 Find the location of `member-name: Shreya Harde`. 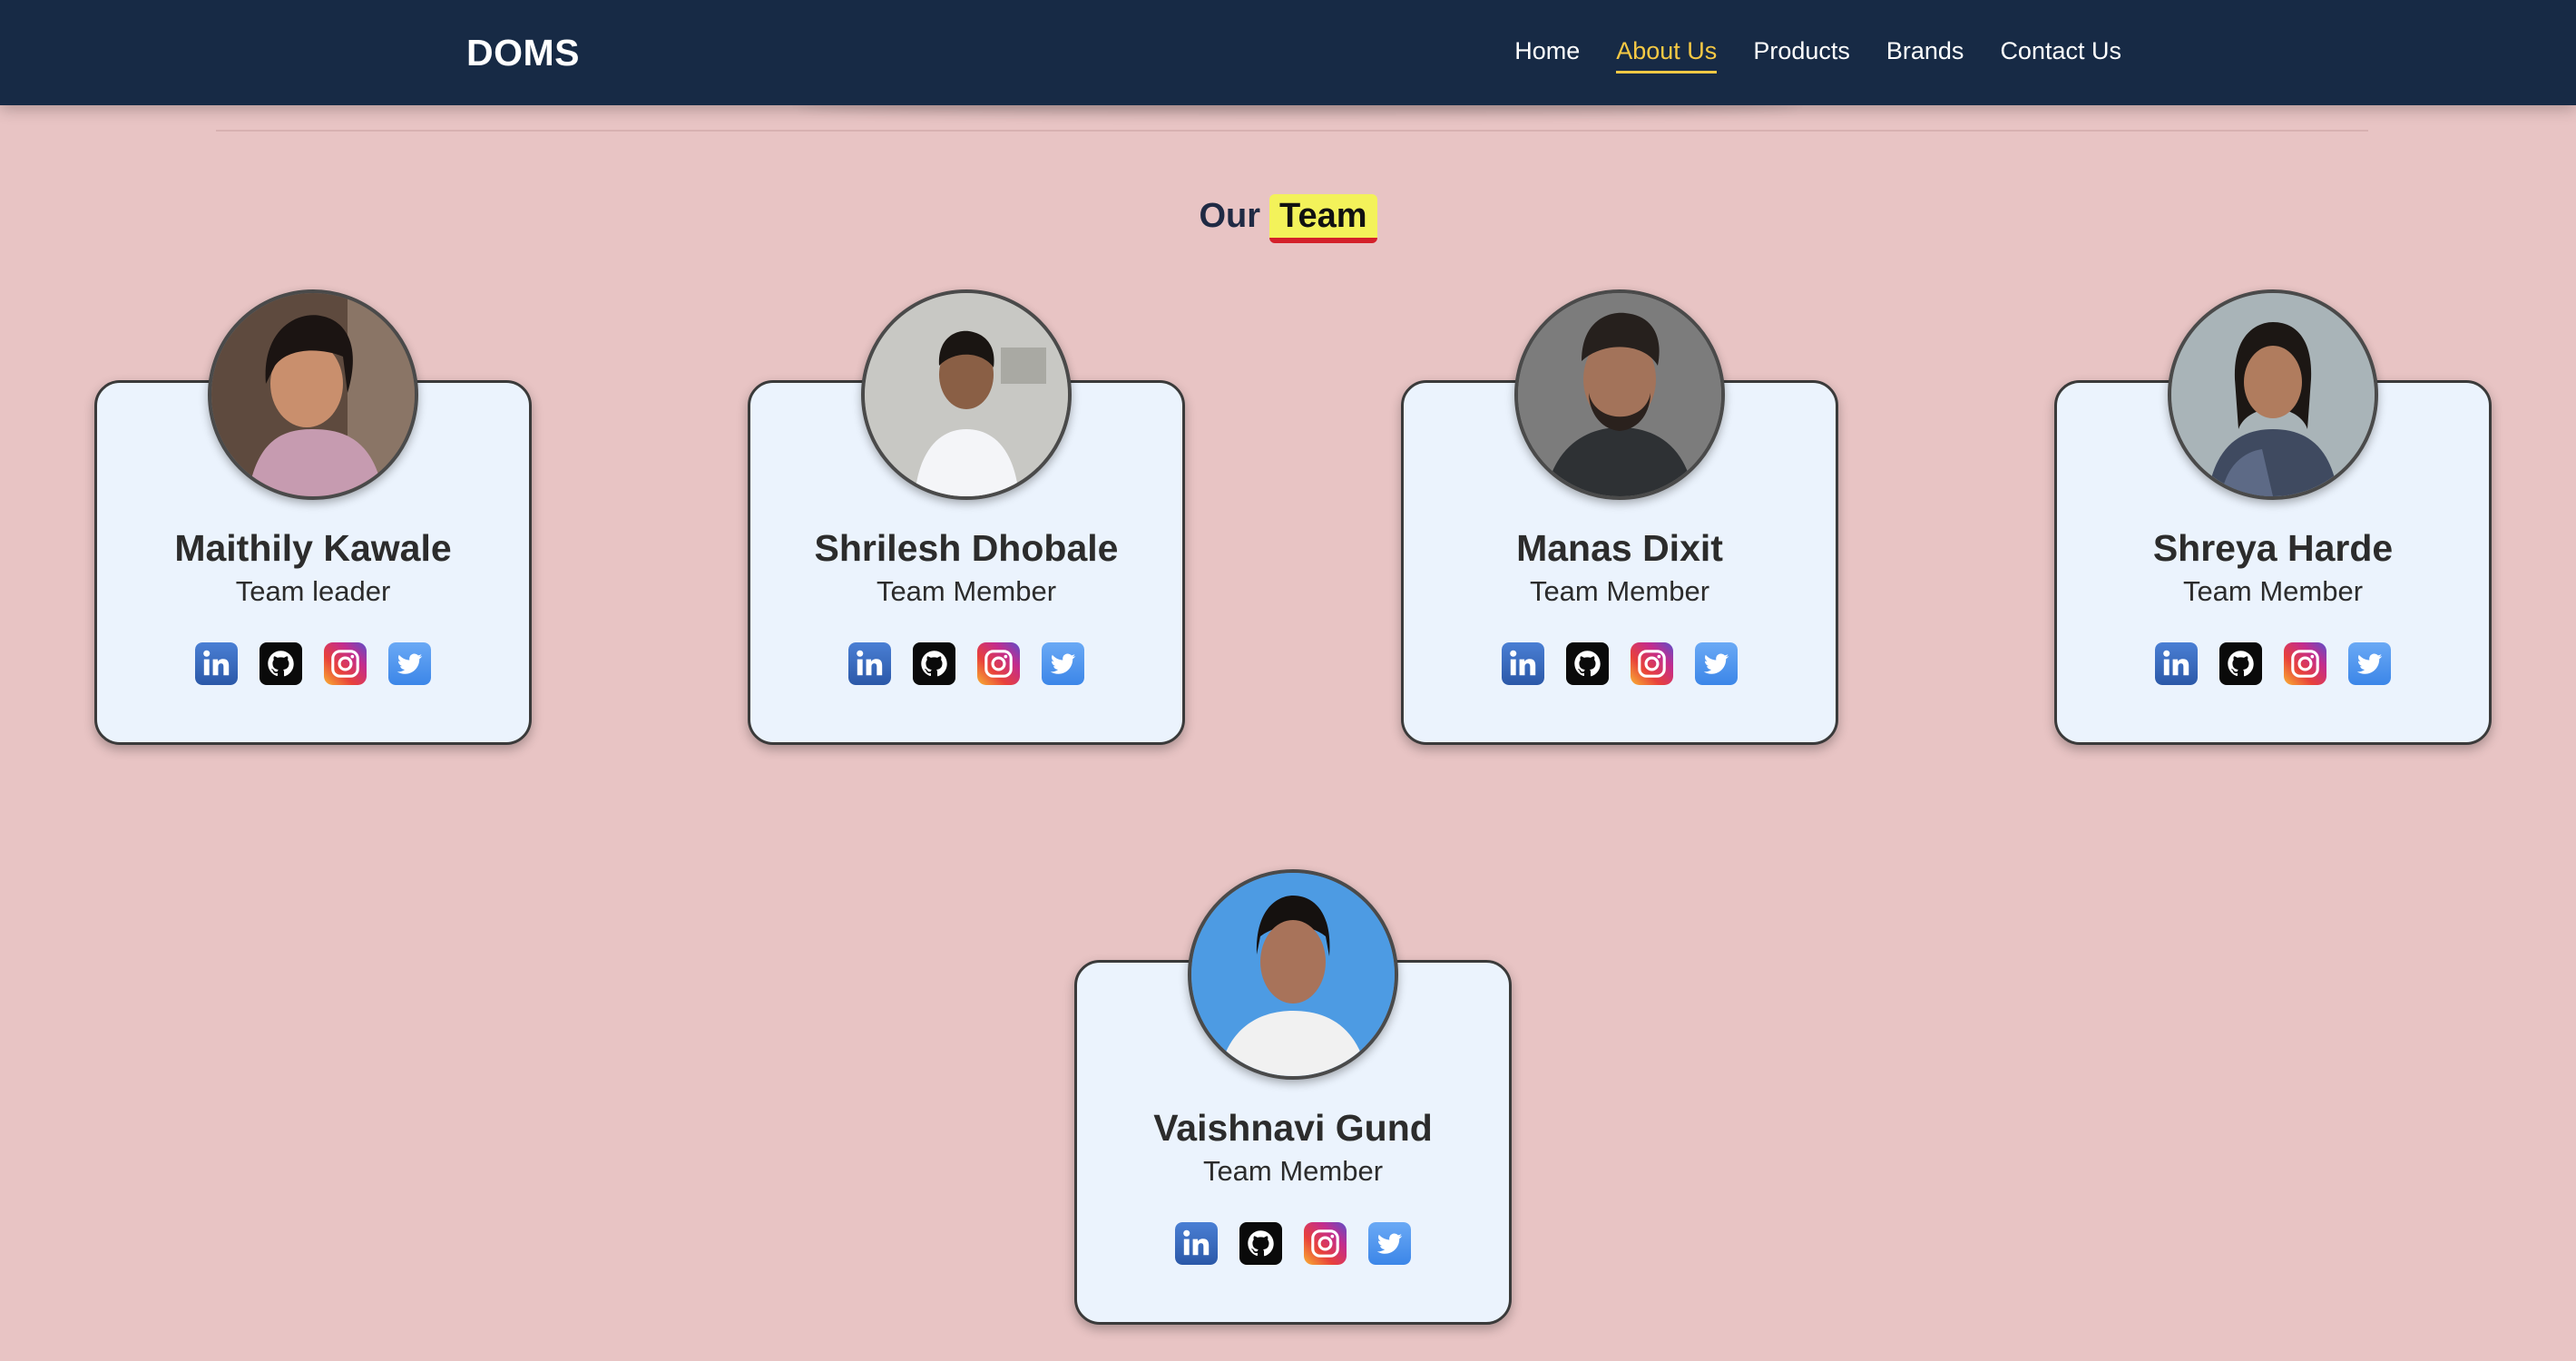

member-name: Shreya Harde is located at coordinates (2273, 548).